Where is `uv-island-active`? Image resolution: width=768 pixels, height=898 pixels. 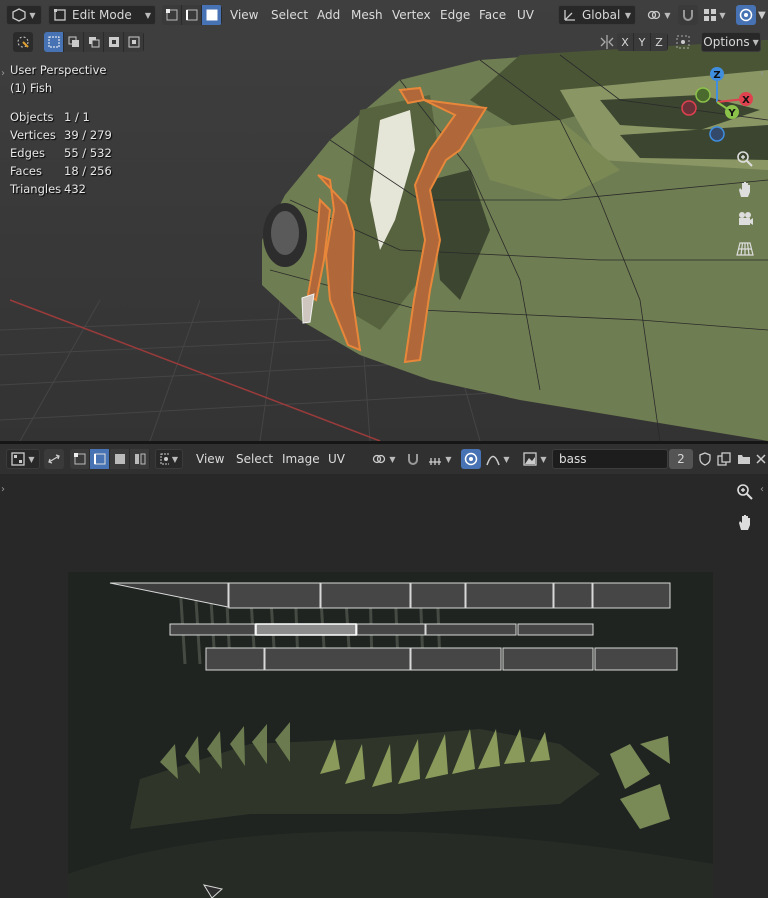
uv-island-active is located at coordinates (306, 629).